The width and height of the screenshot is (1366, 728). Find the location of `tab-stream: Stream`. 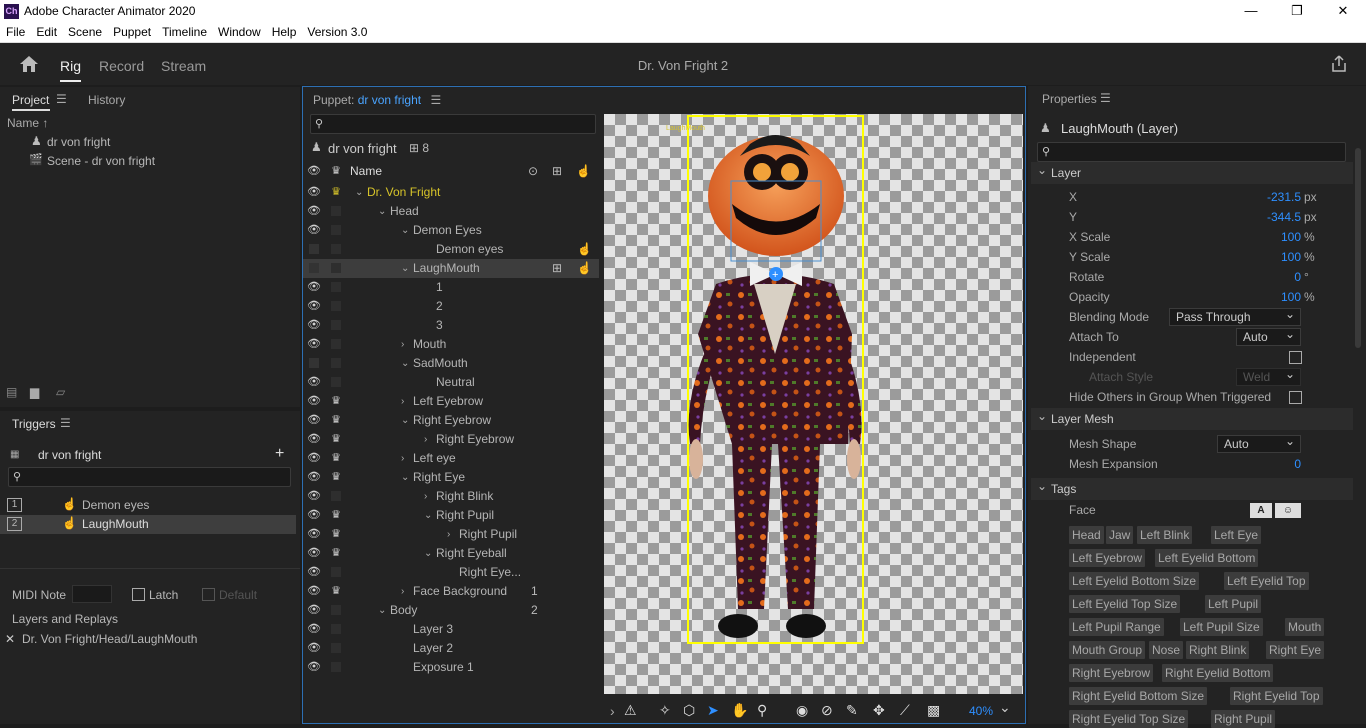

tab-stream: Stream is located at coordinates (183, 66).